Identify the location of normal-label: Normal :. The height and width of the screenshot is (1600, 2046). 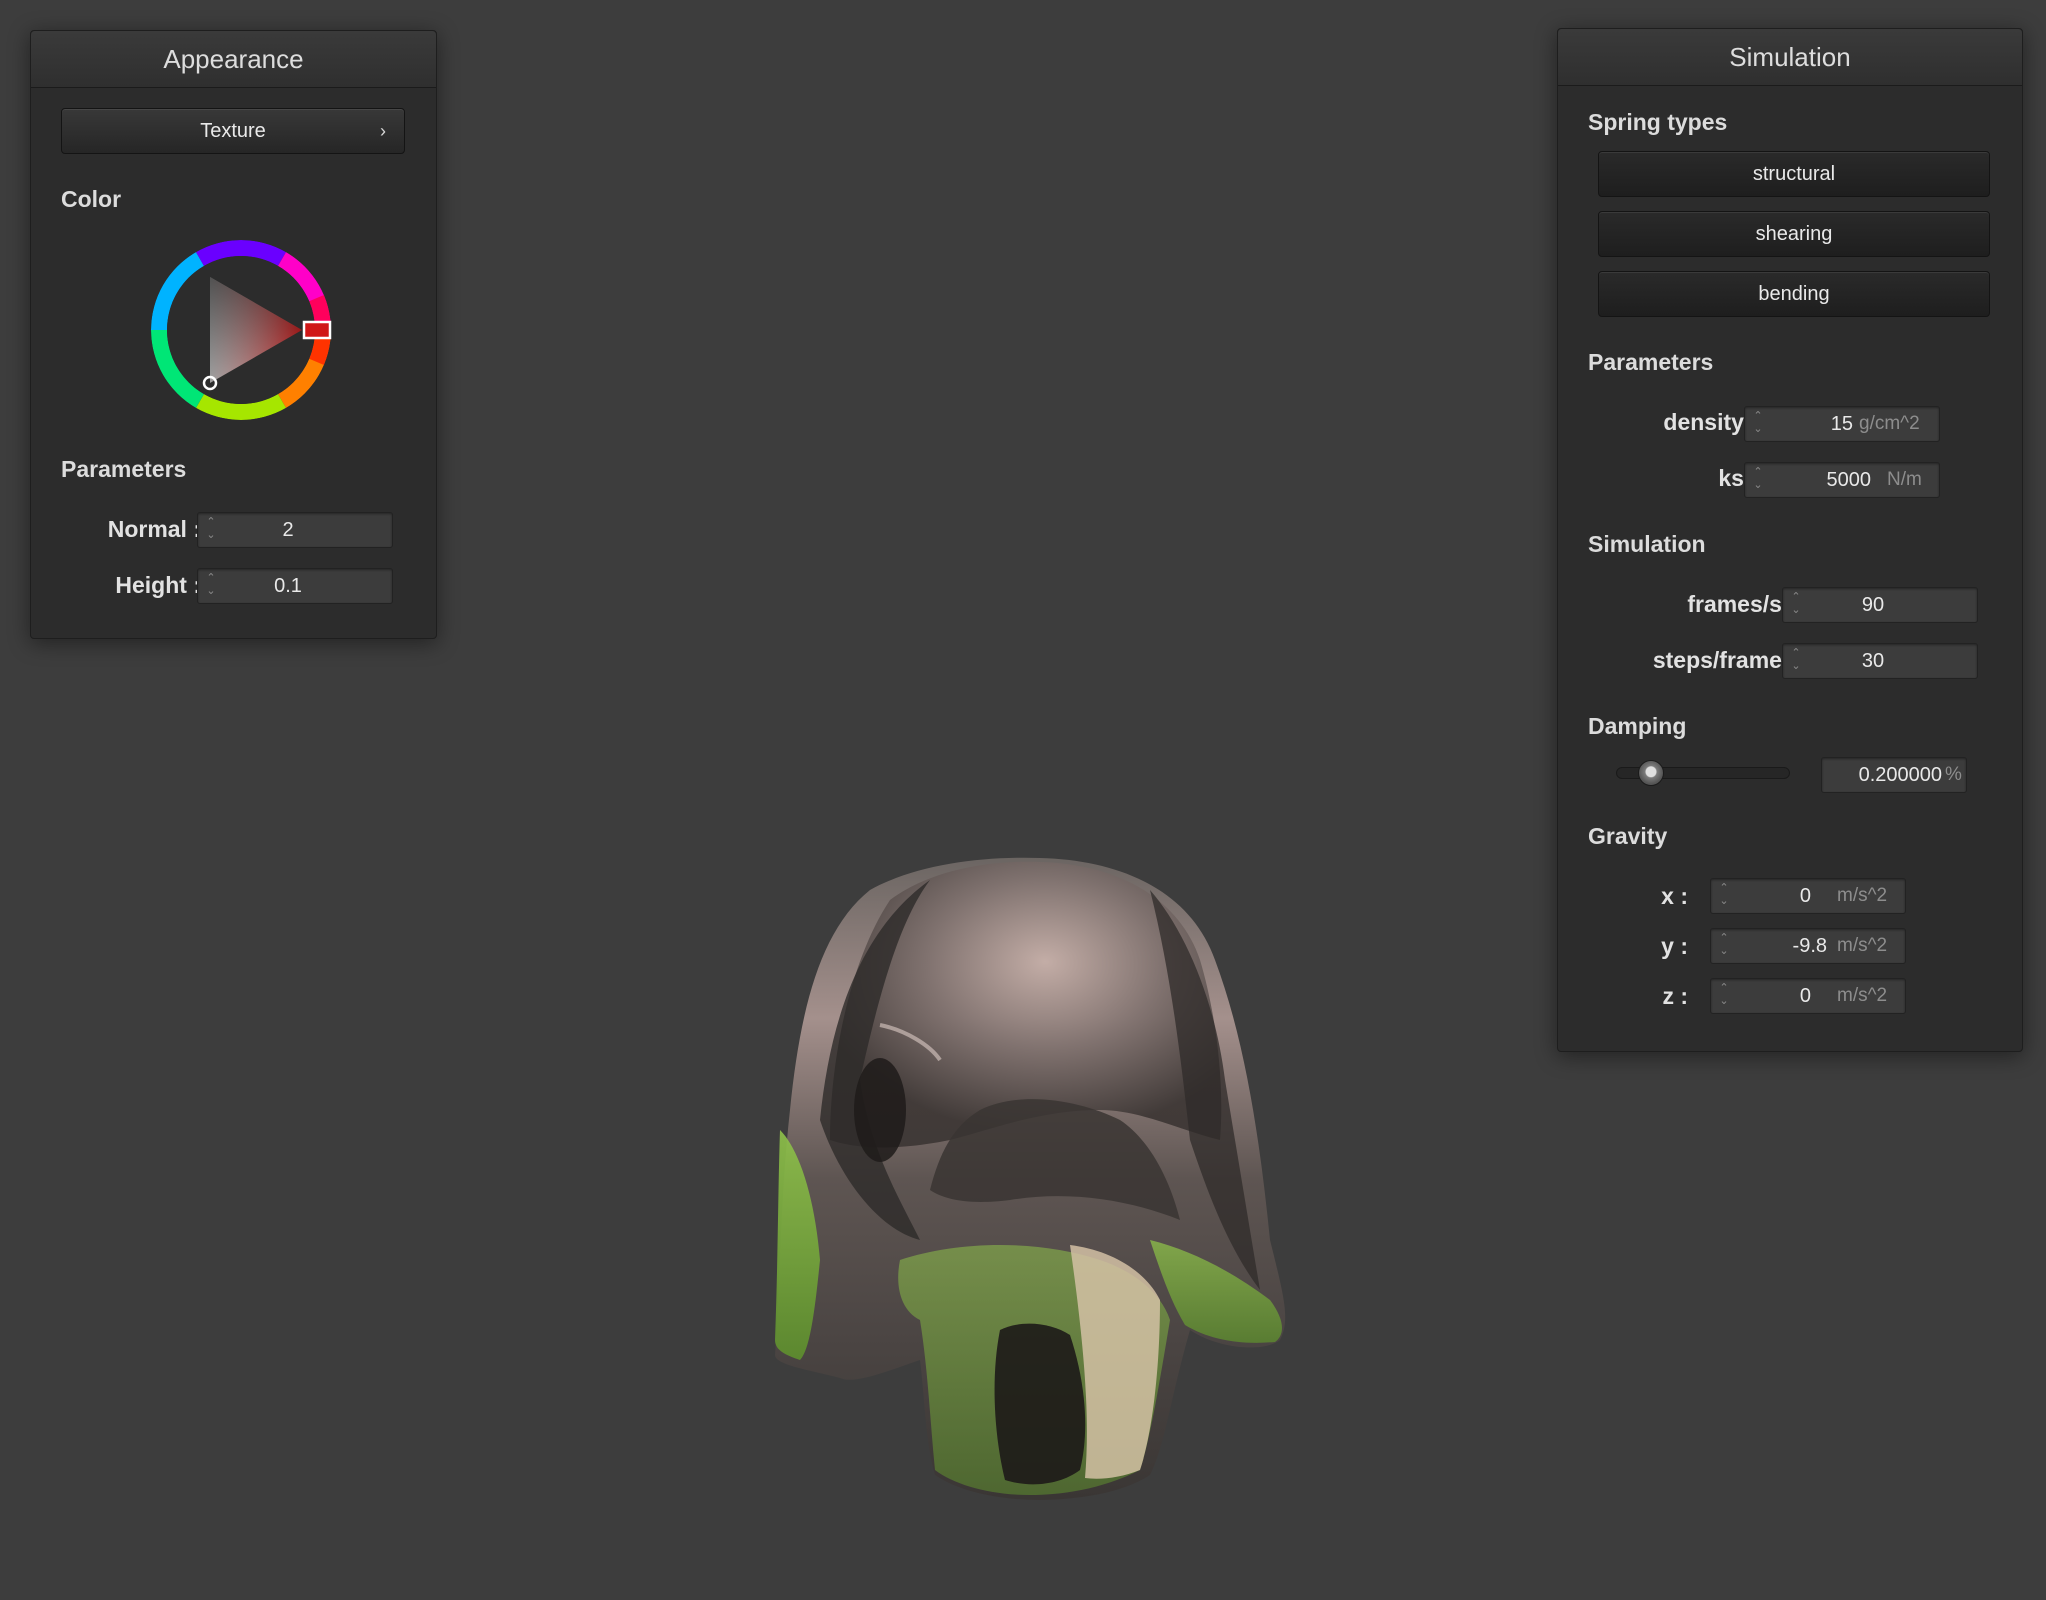
(154, 529).